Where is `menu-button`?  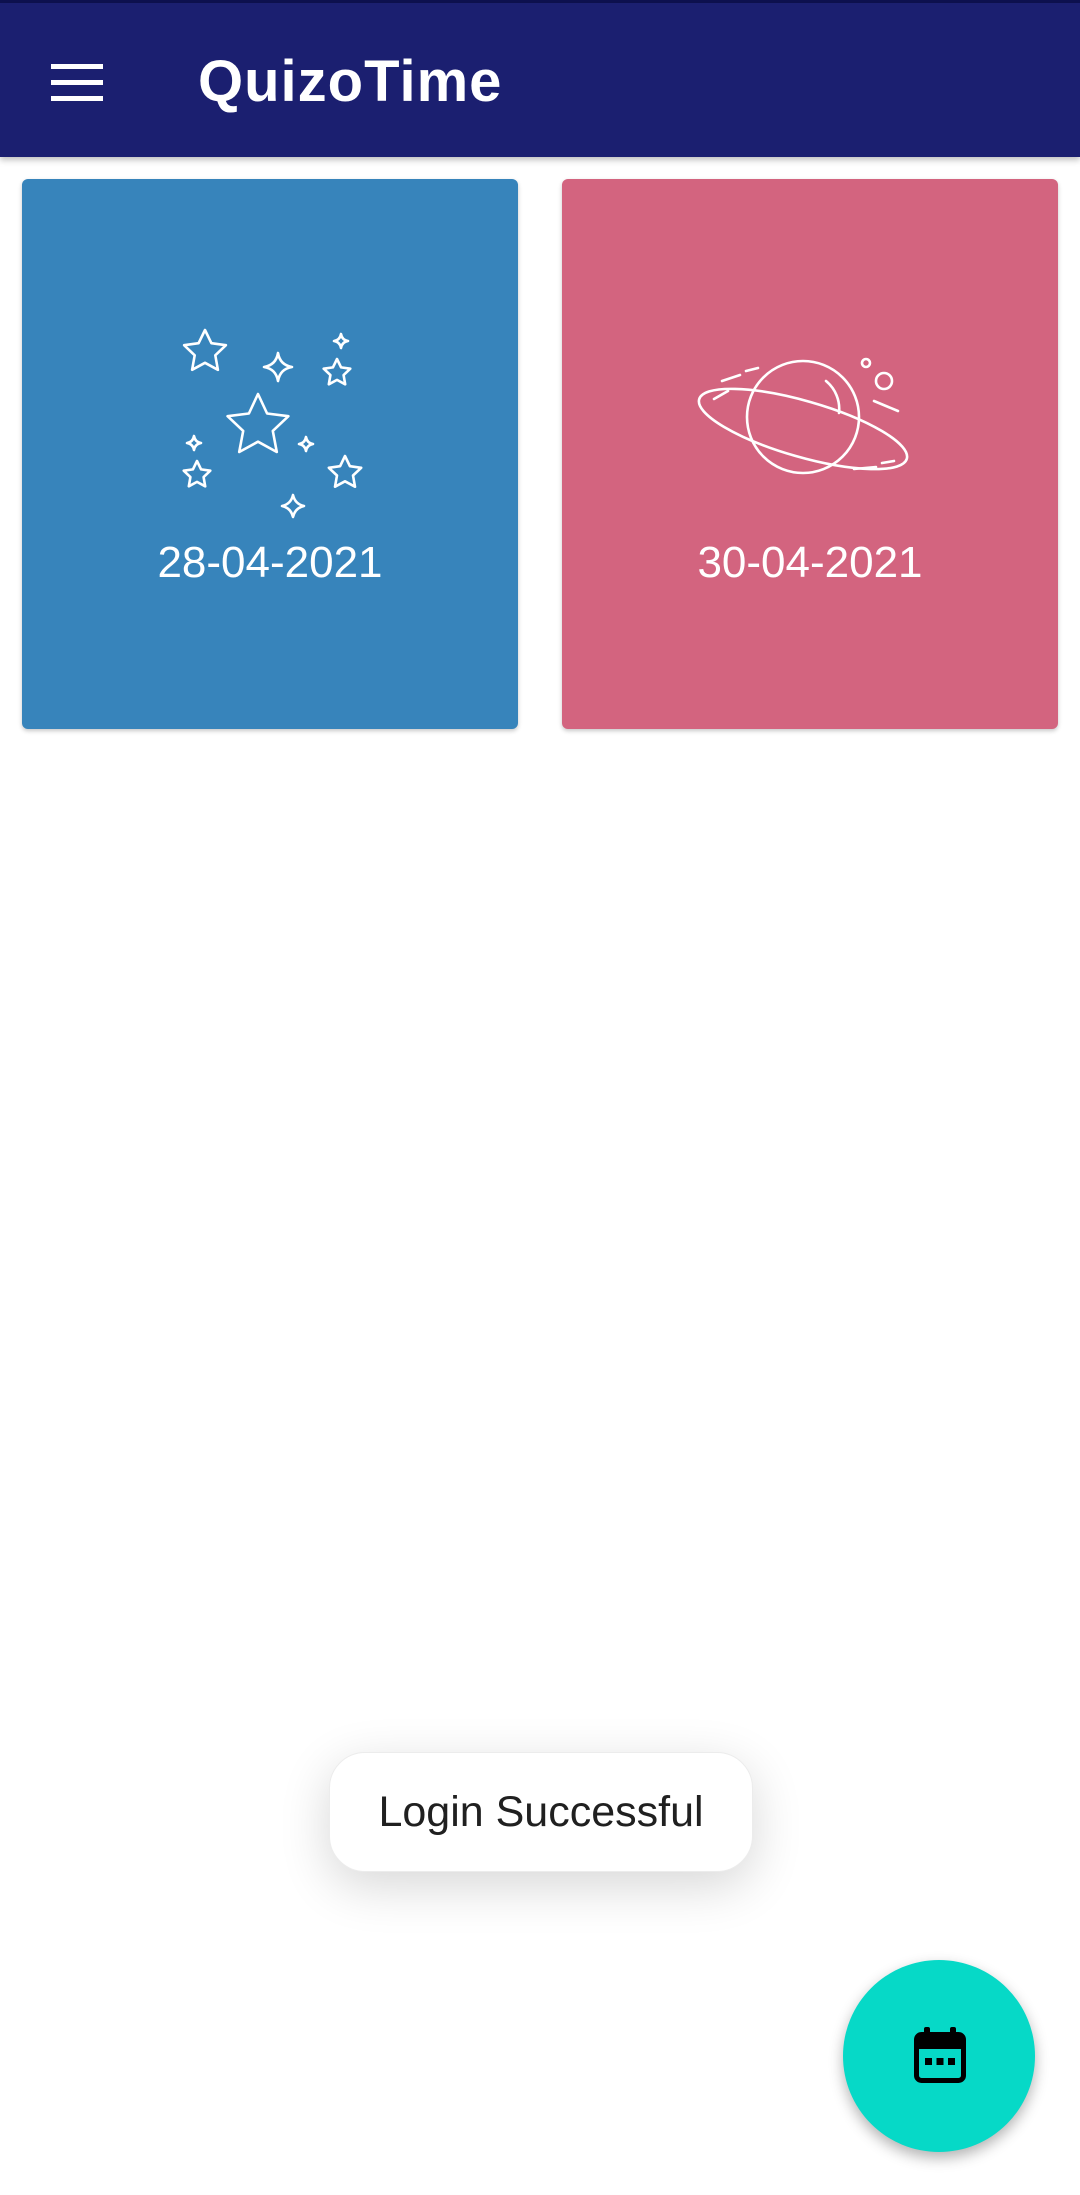
menu-button is located at coordinates (77, 80).